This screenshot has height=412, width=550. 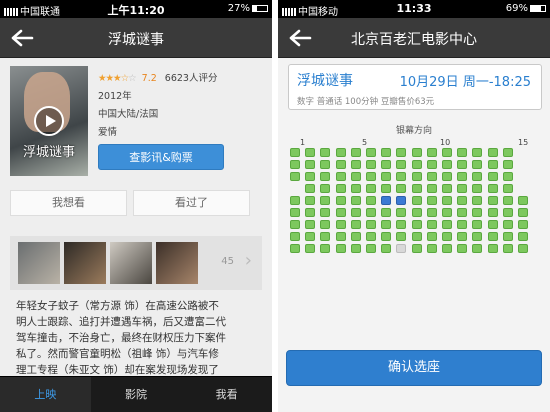 I want to click on tab-cinemas: 影院, so click(x=136, y=394).